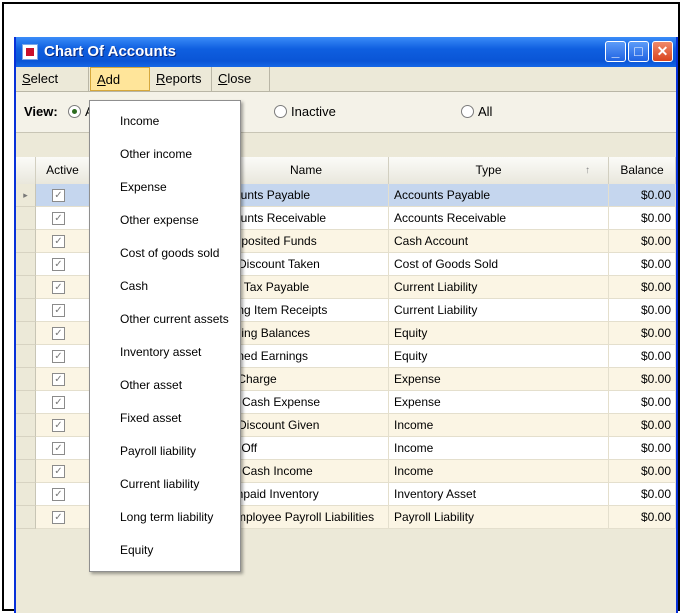  Describe the element at coordinates (136, 550) in the screenshot. I see `add-menu-item: Equity` at that location.